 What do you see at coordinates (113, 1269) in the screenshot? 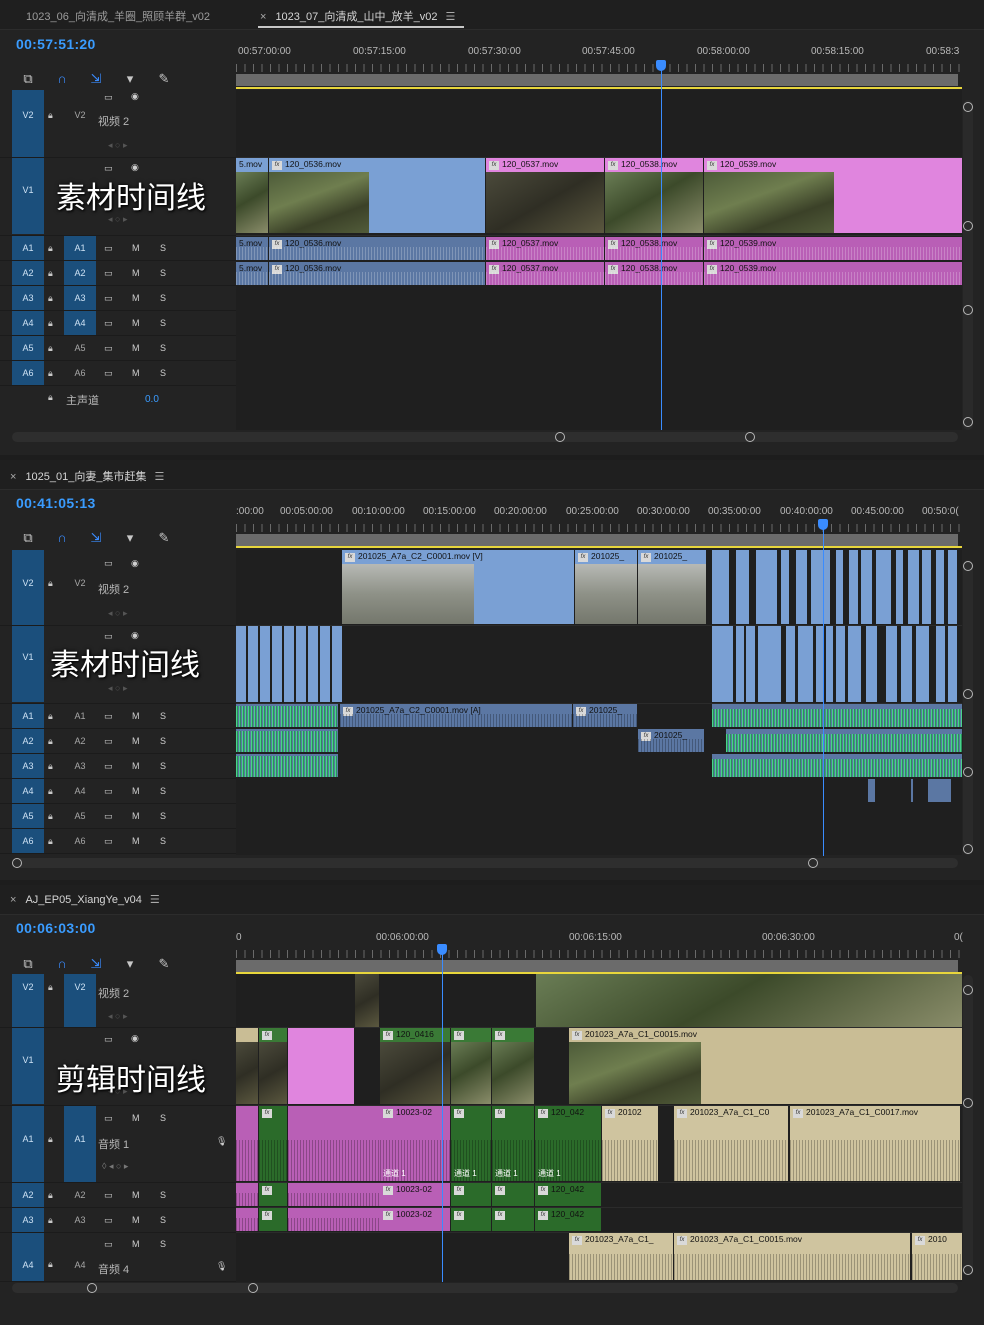
I see `track-name: 音频 4` at bounding box center [113, 1269].